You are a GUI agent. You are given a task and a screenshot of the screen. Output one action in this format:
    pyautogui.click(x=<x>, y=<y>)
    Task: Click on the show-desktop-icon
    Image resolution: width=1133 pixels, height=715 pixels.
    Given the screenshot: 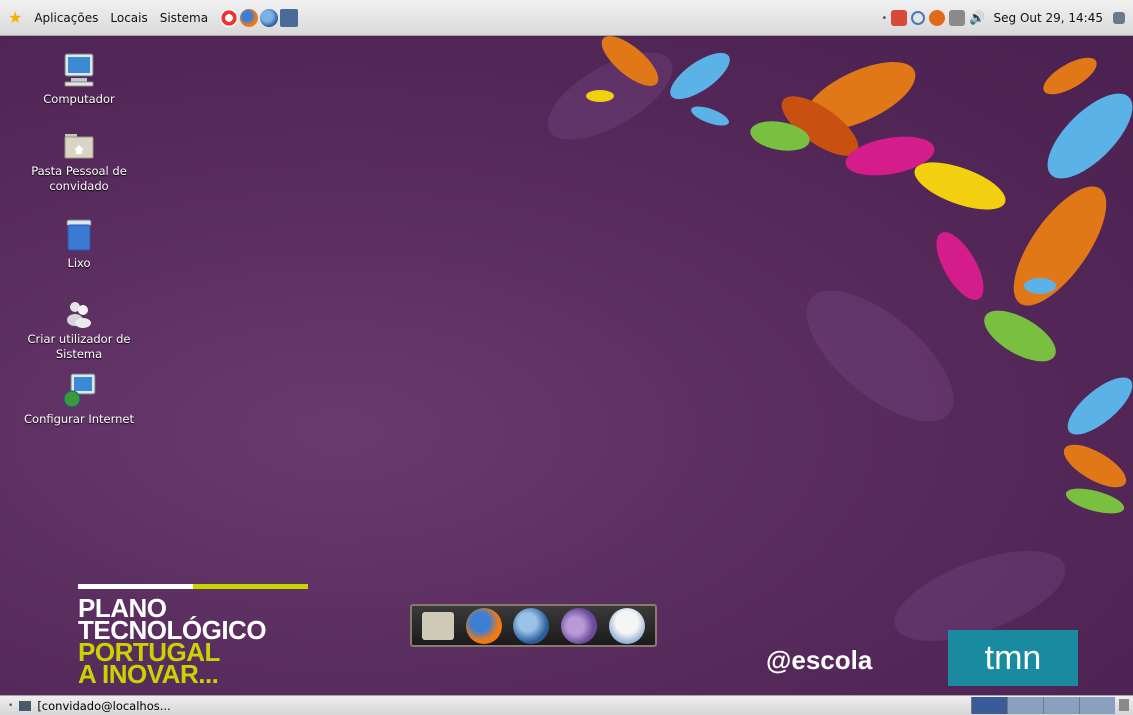 What is the action you would take?
    pyautogui.click(x=1119, y=18)
    